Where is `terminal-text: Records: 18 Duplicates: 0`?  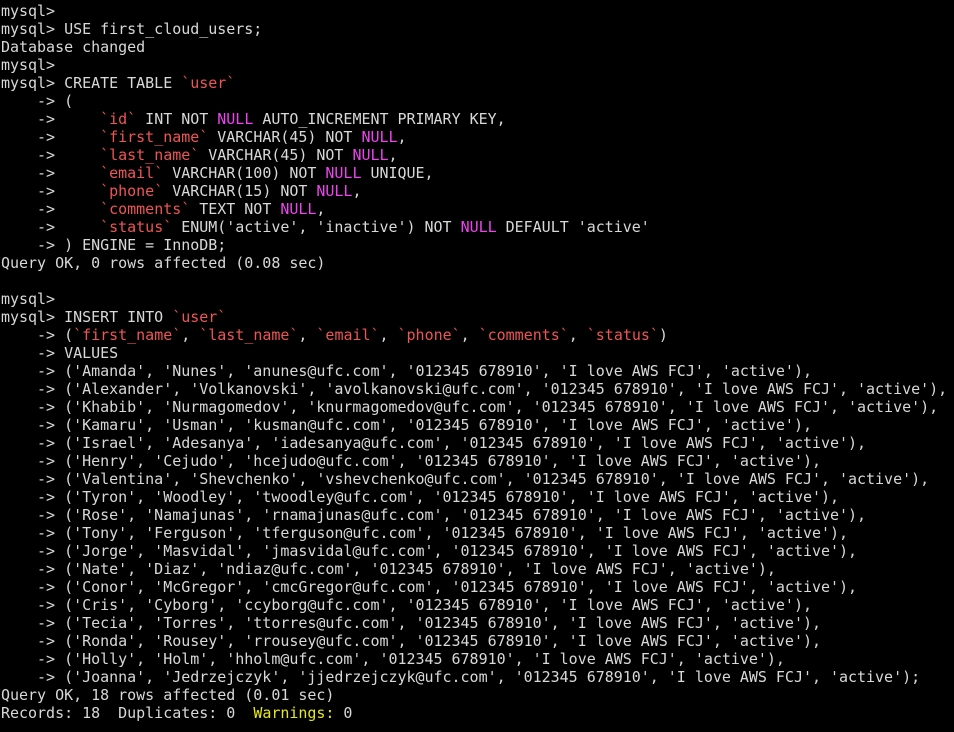
terminal-text: Records: 18 Duplicates: 0 is located at coordinates (127, 713).